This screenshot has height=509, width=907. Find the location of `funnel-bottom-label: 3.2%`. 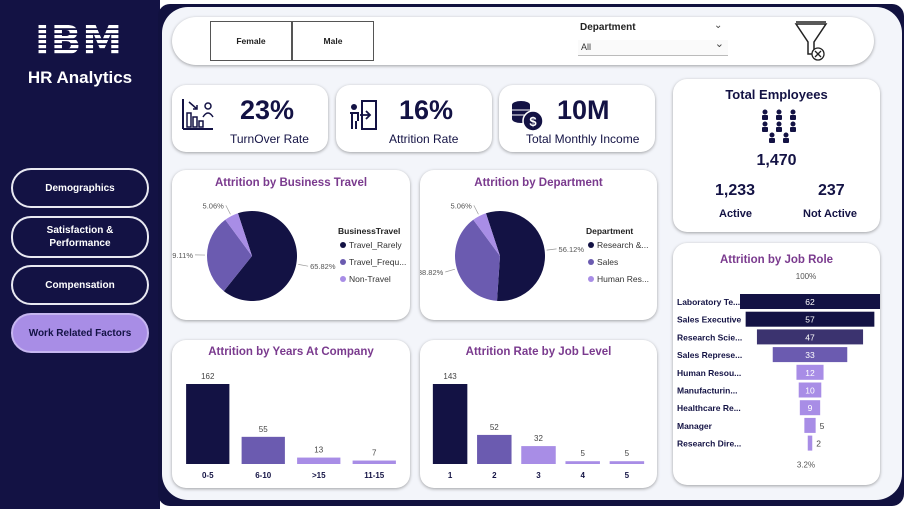

funnel-bottom-label: 3.2% is located at coordinates (806, 464).